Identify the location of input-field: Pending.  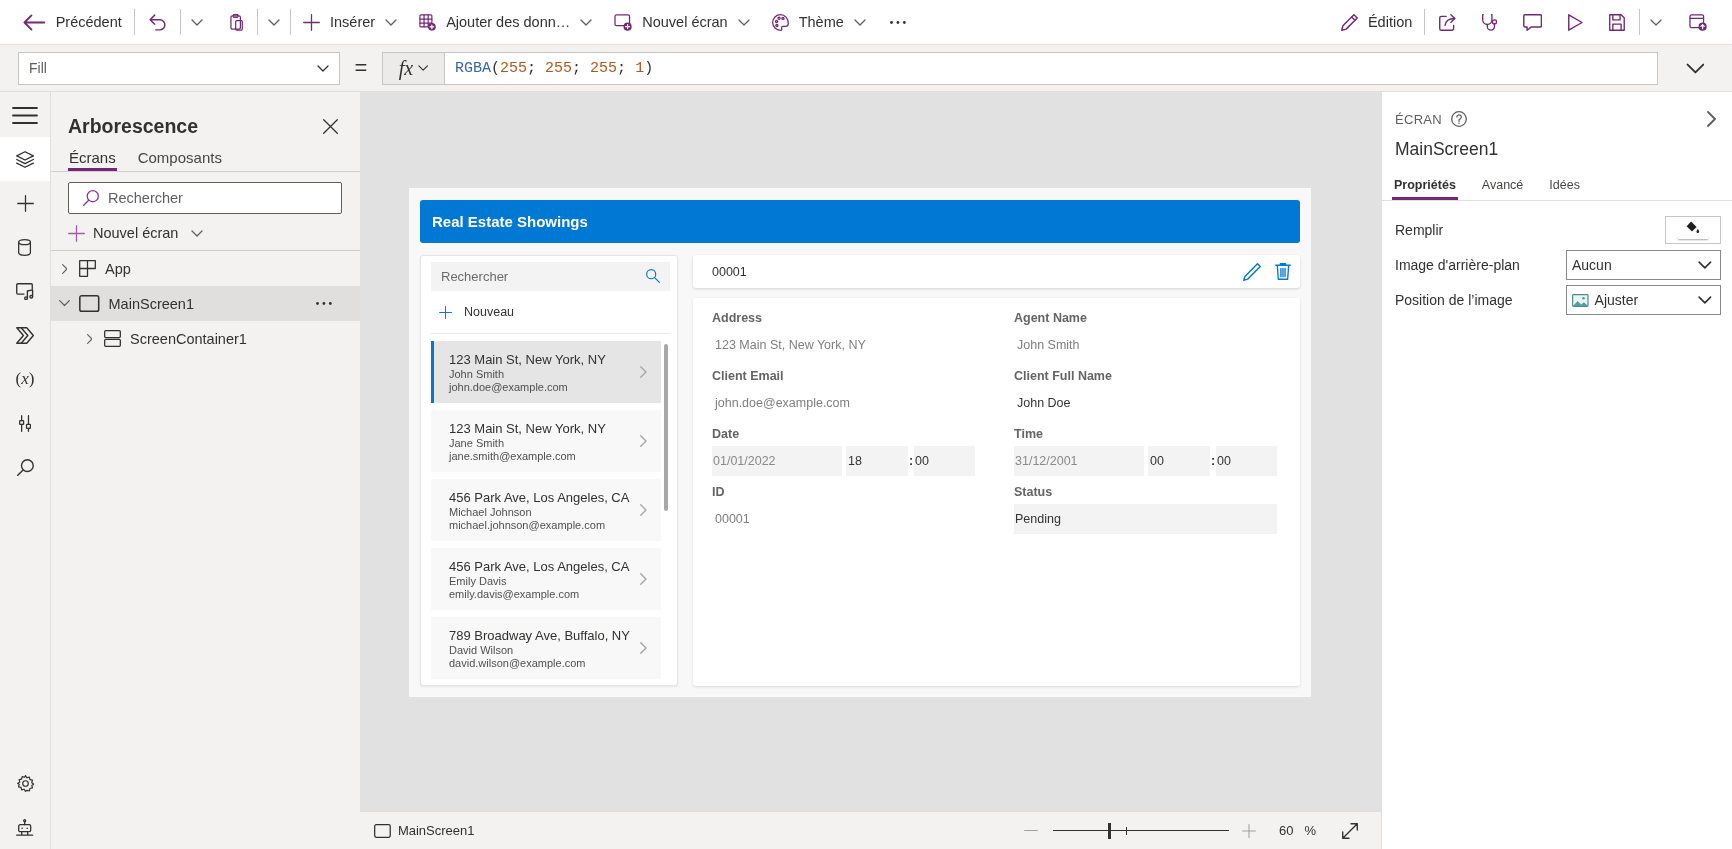
(1145, 519).